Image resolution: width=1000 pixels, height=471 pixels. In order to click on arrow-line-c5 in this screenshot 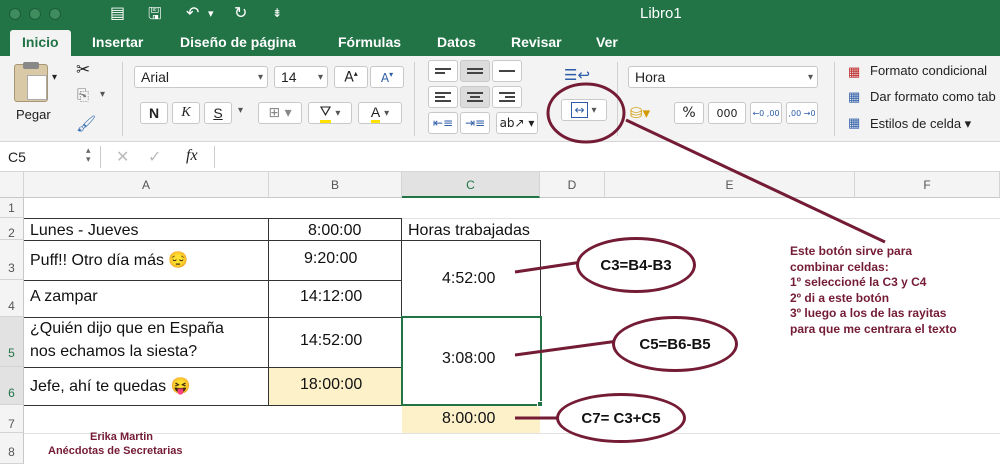, I will do `click(566, 348)`.